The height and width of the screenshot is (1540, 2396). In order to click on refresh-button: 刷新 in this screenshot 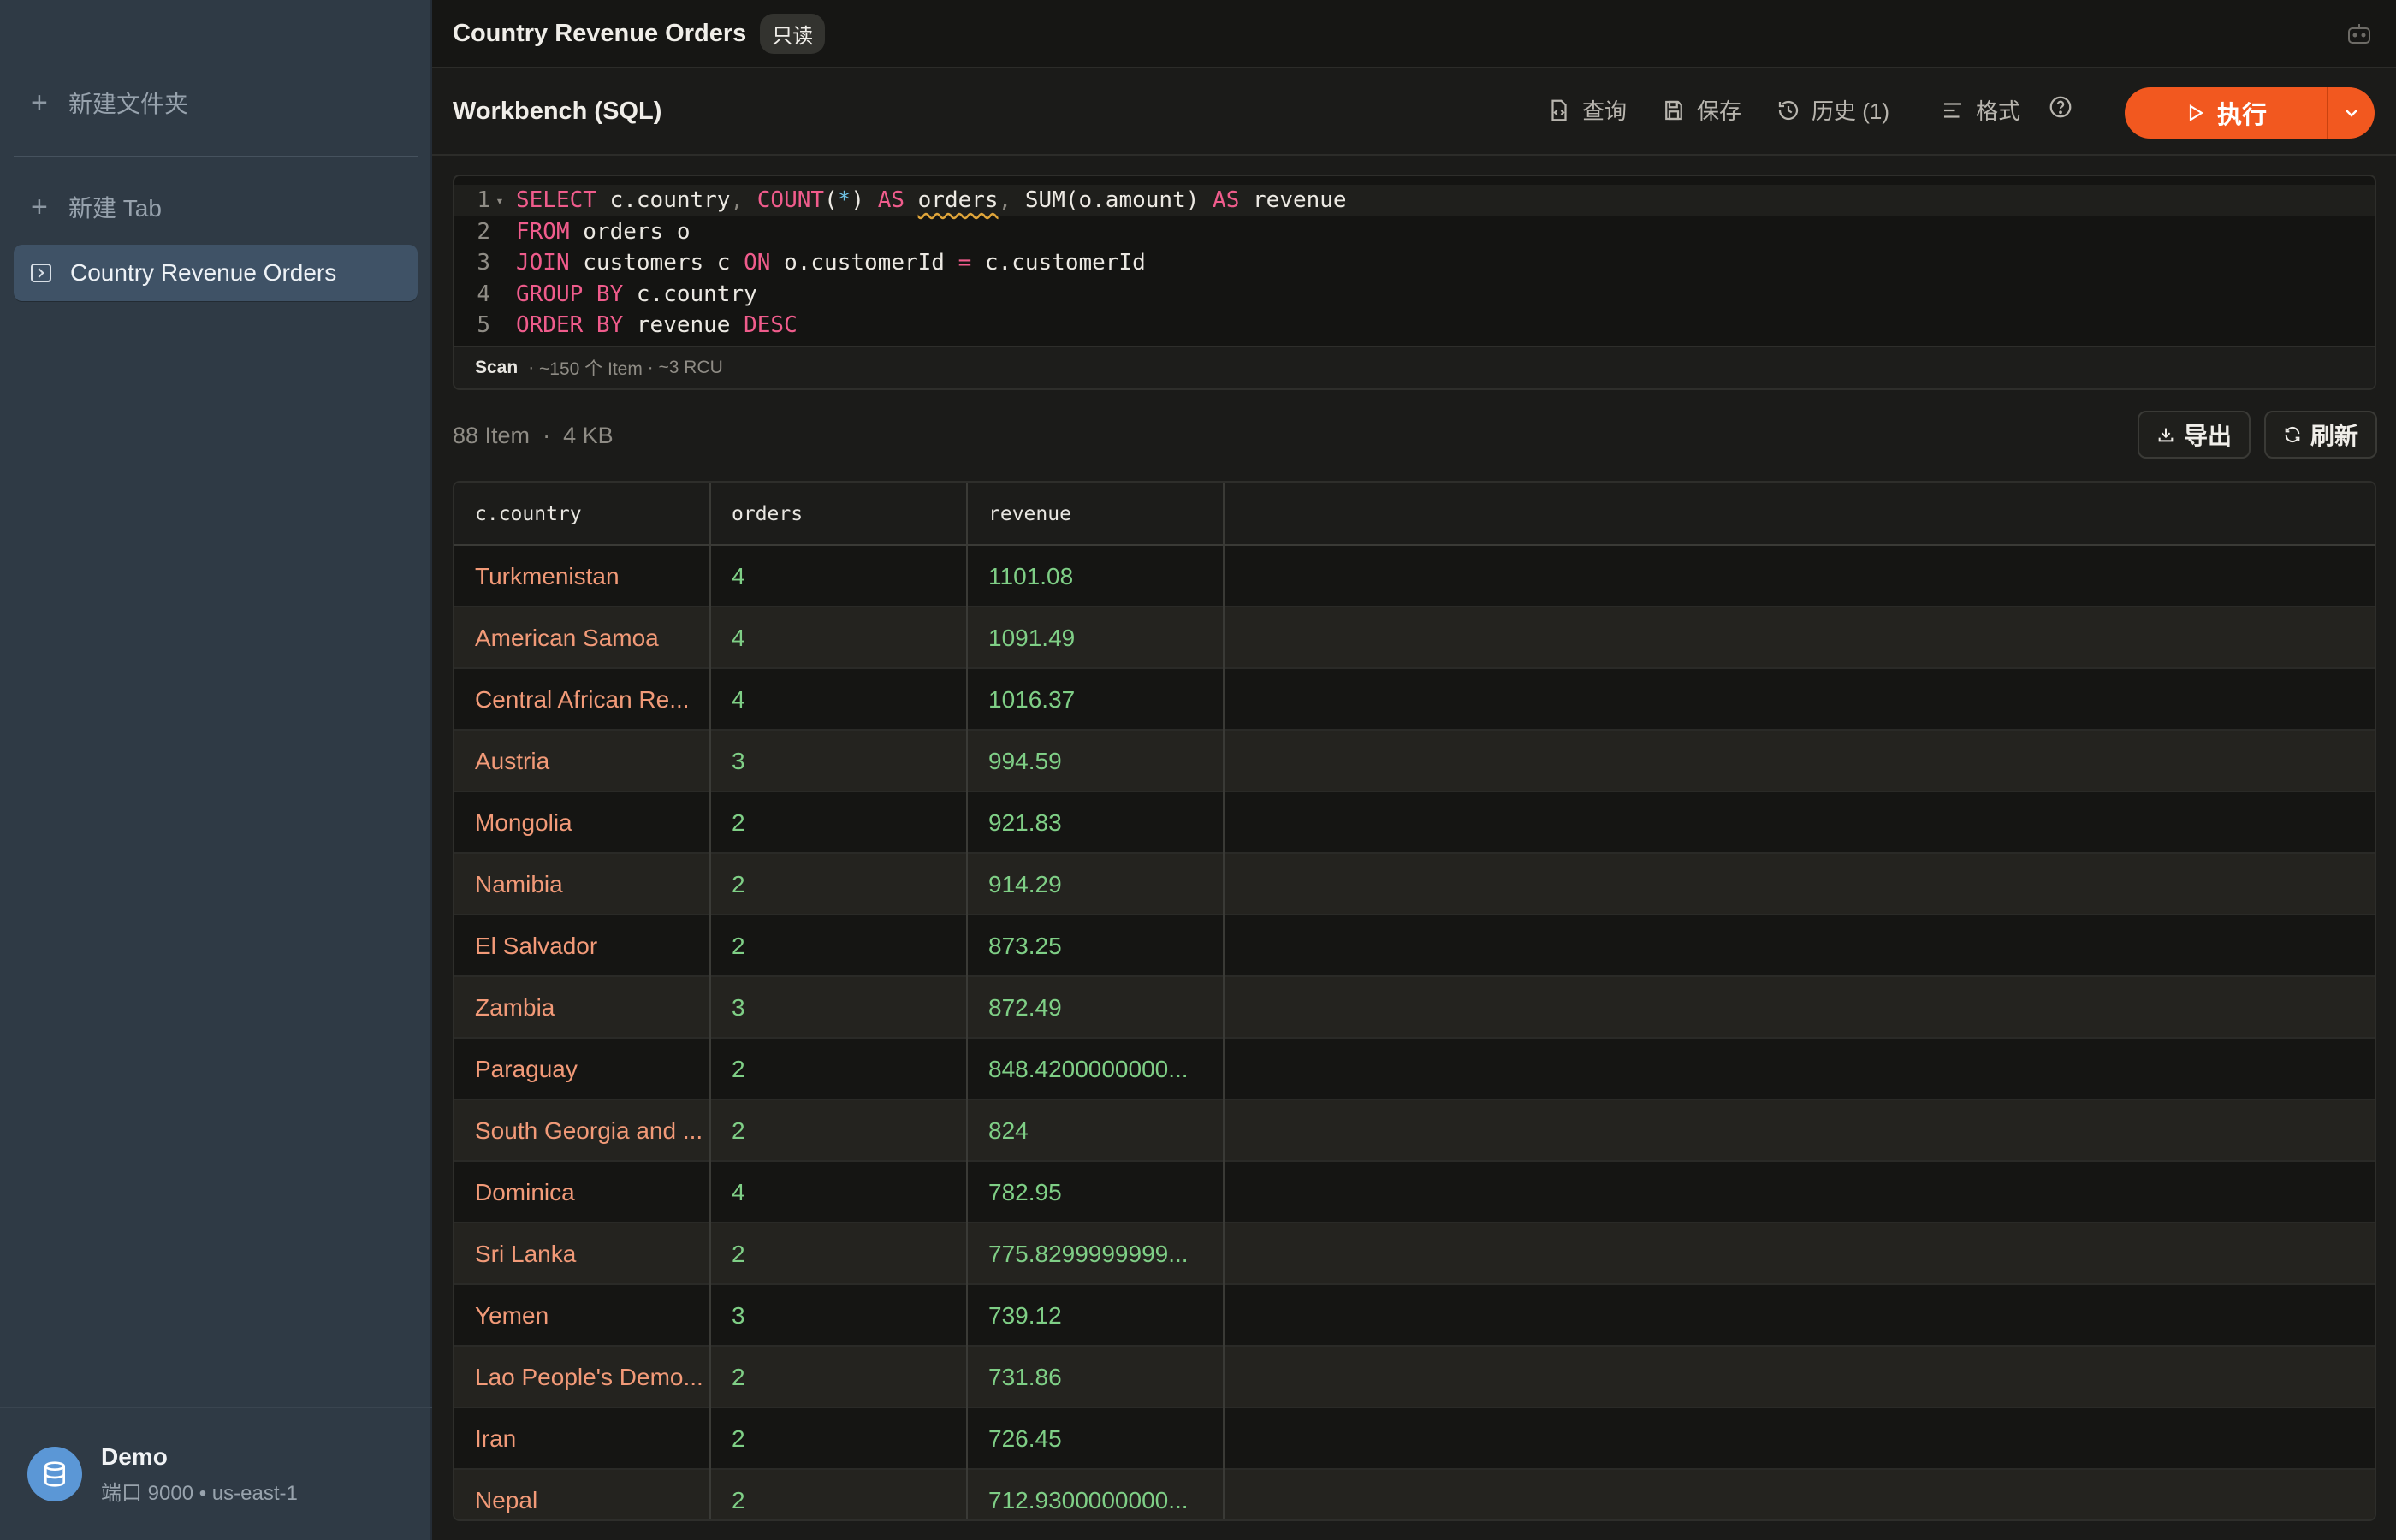, I will do `click(2321, 435)`.